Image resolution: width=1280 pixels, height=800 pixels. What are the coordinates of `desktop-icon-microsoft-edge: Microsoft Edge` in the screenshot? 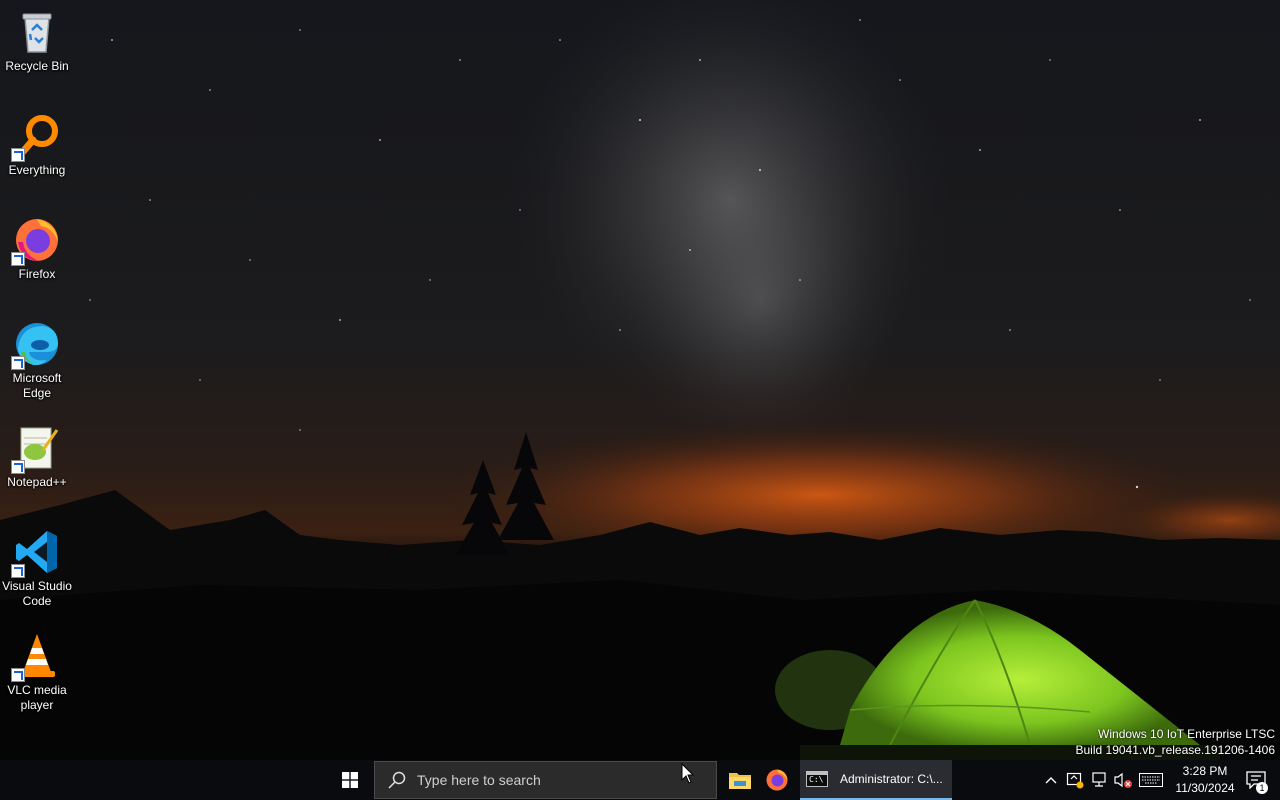 It's located at (37, 360).